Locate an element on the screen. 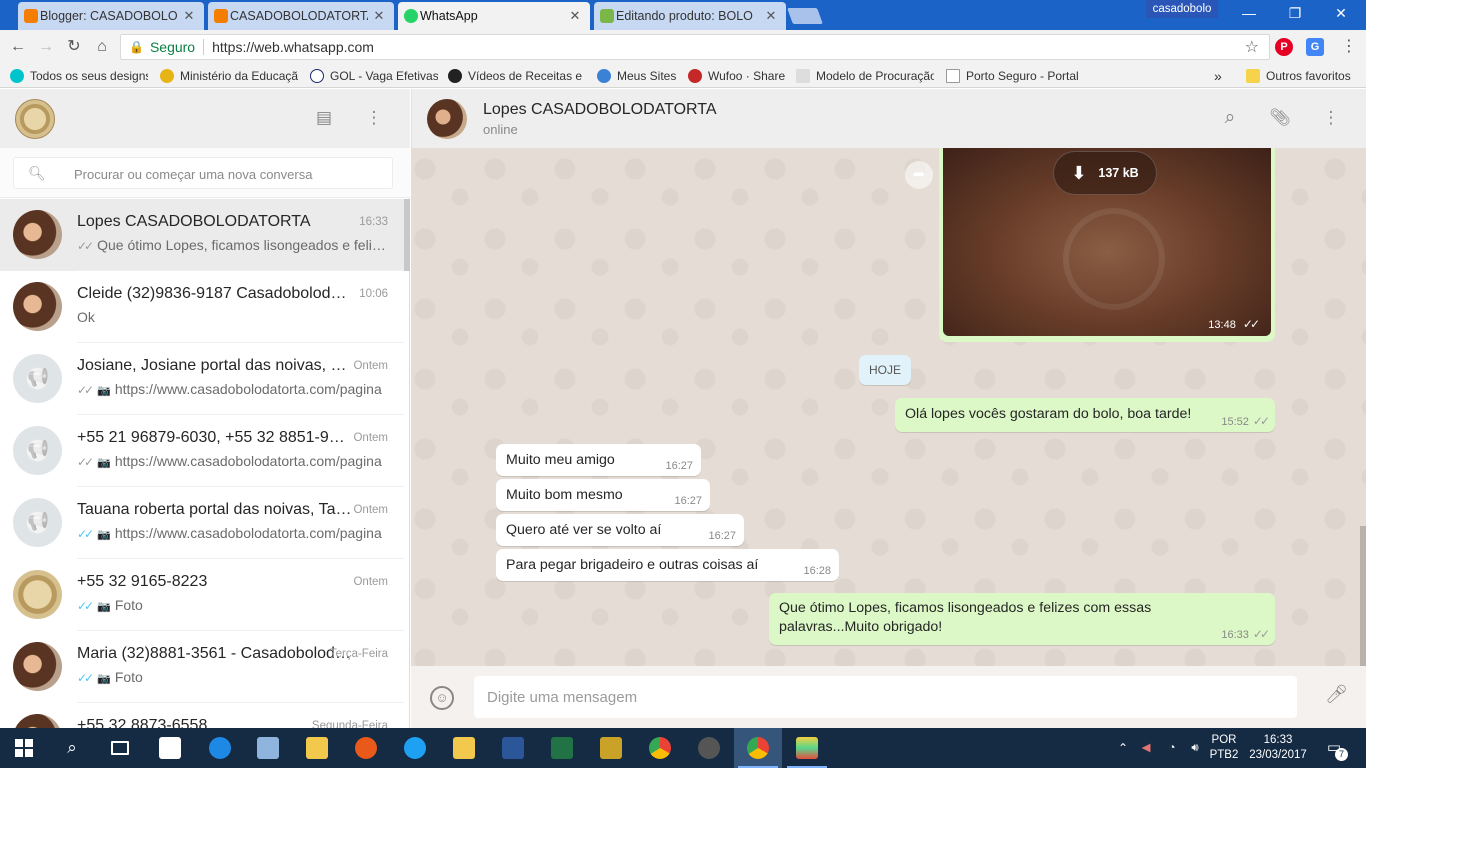 The image size is (1458, 846). store-app is located at coordinates (170, 748).